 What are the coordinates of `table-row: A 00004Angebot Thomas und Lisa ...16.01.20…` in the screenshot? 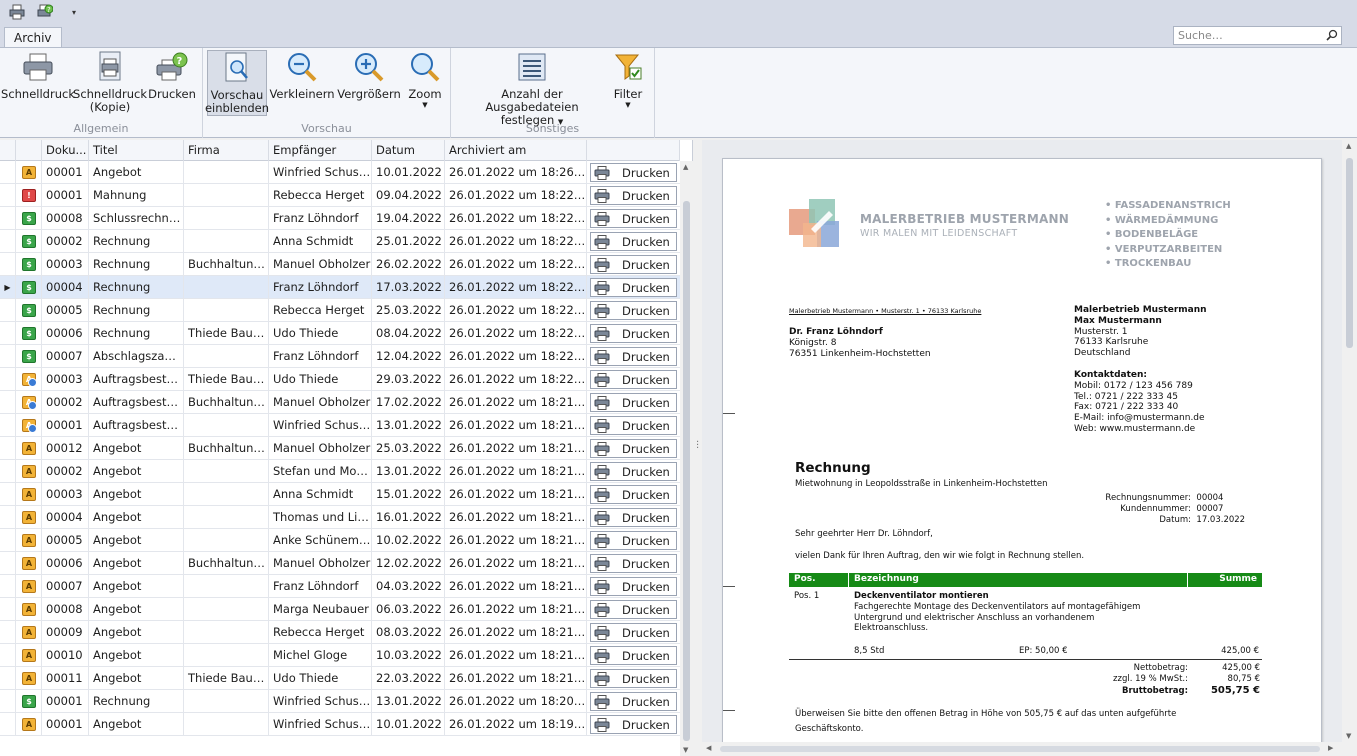 It's located at (340, 517).